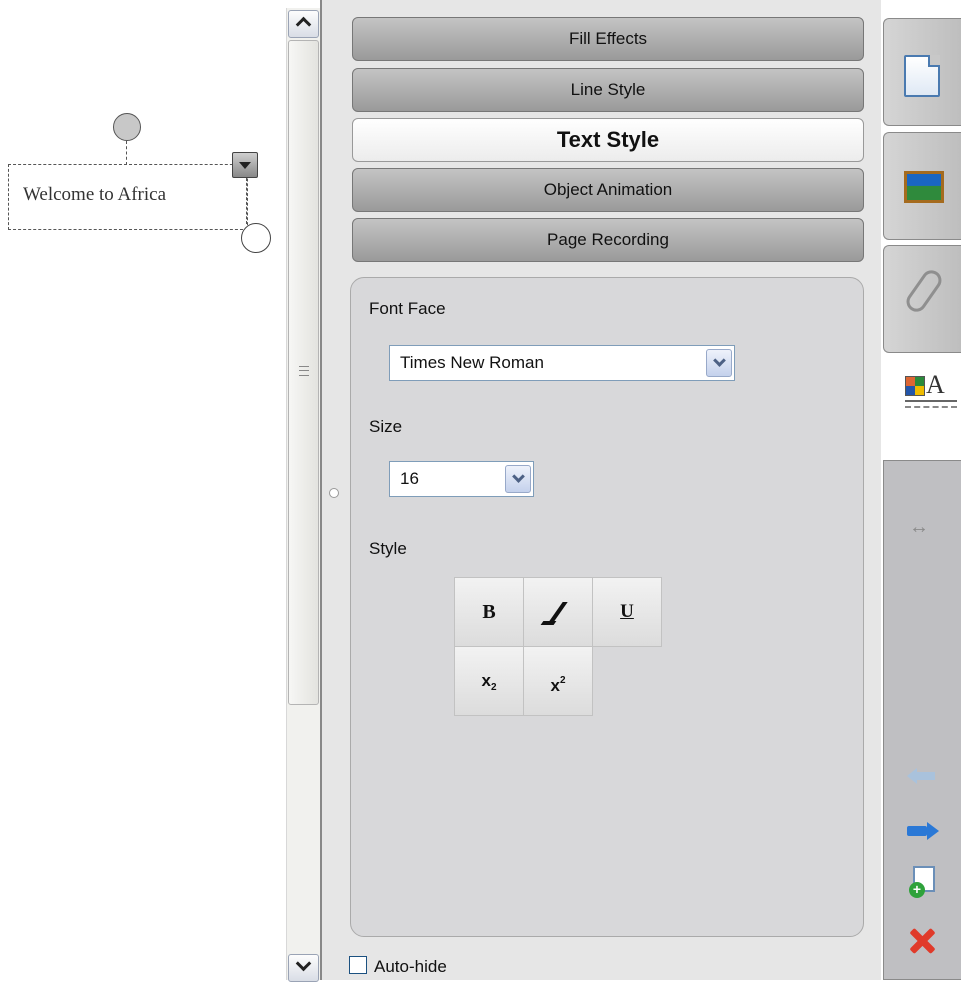 The width and height of the screenshot is (961, 982). What do you see at coordinates (558, 685) in the screenshot?
I see `superscript-icon: x2` at bounding box center [558, 685].